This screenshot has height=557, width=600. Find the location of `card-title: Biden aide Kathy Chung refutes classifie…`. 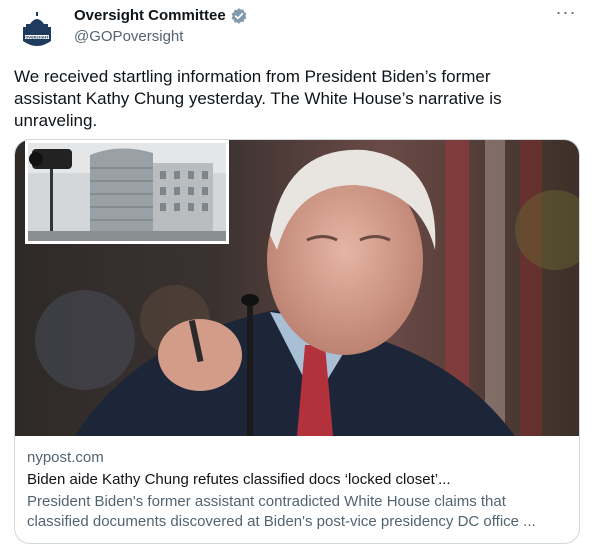

card-title: Biden aide Kathy Chung refutes classifie… is located at coordinates (297, 480).